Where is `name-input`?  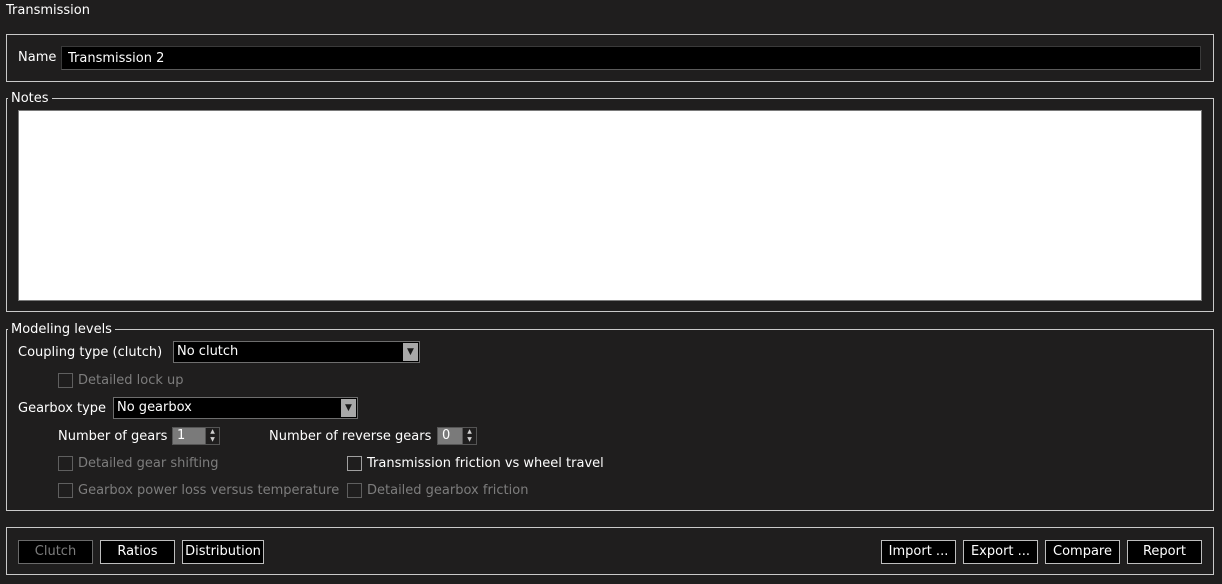 name-input is located at coordinates (631, 58).